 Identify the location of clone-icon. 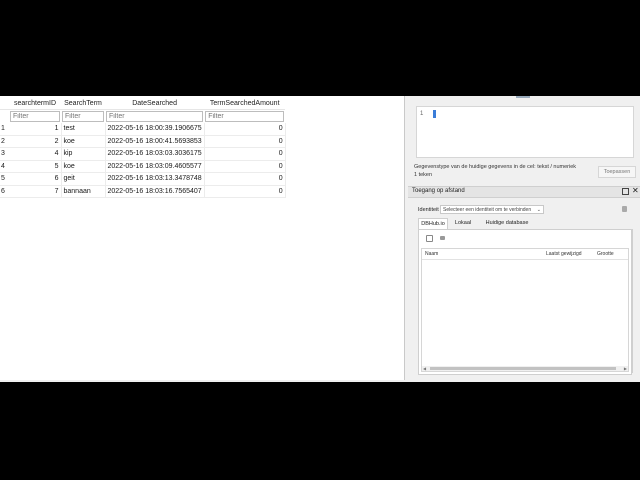
(442, 237).